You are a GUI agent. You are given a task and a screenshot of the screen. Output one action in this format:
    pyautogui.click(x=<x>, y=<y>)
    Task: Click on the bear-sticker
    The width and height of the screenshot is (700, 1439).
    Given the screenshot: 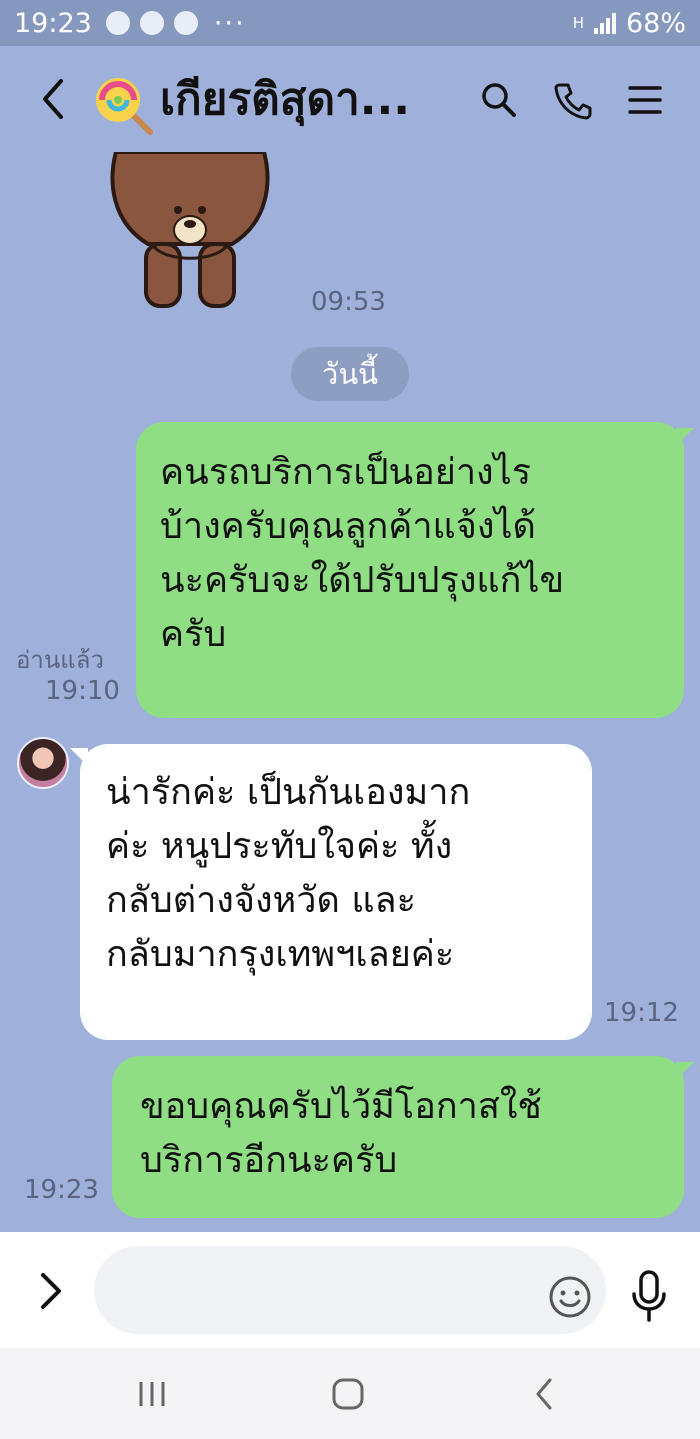 What is the action you would take?
    pyautogui.click(x=190, y=234)
    